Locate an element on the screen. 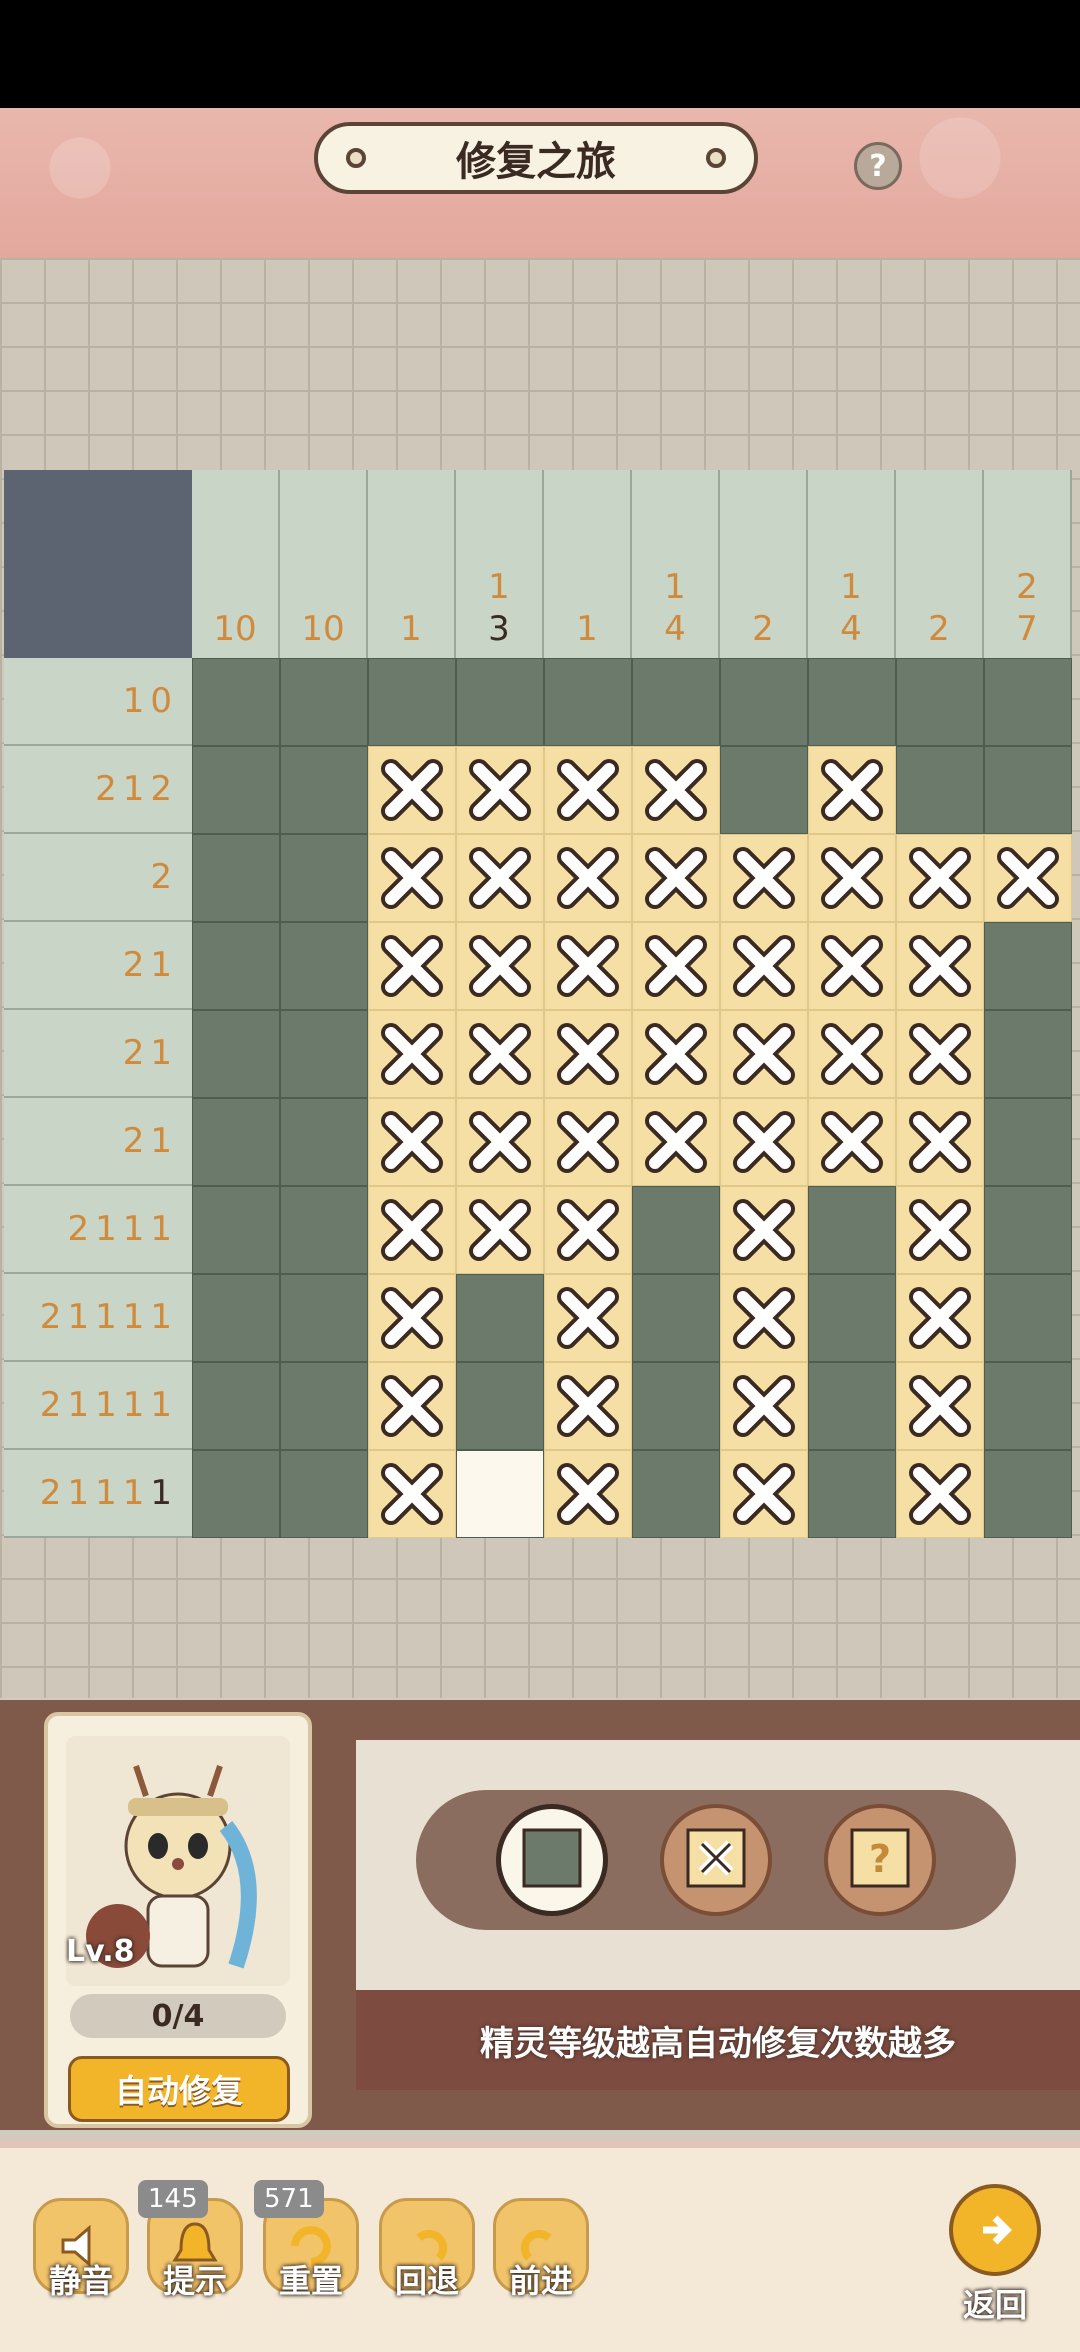 Image resolution: width=1080 pixels, height=2352 pixels. auto-repair-button: 自动修复 is located at coordinates (179, 2089).